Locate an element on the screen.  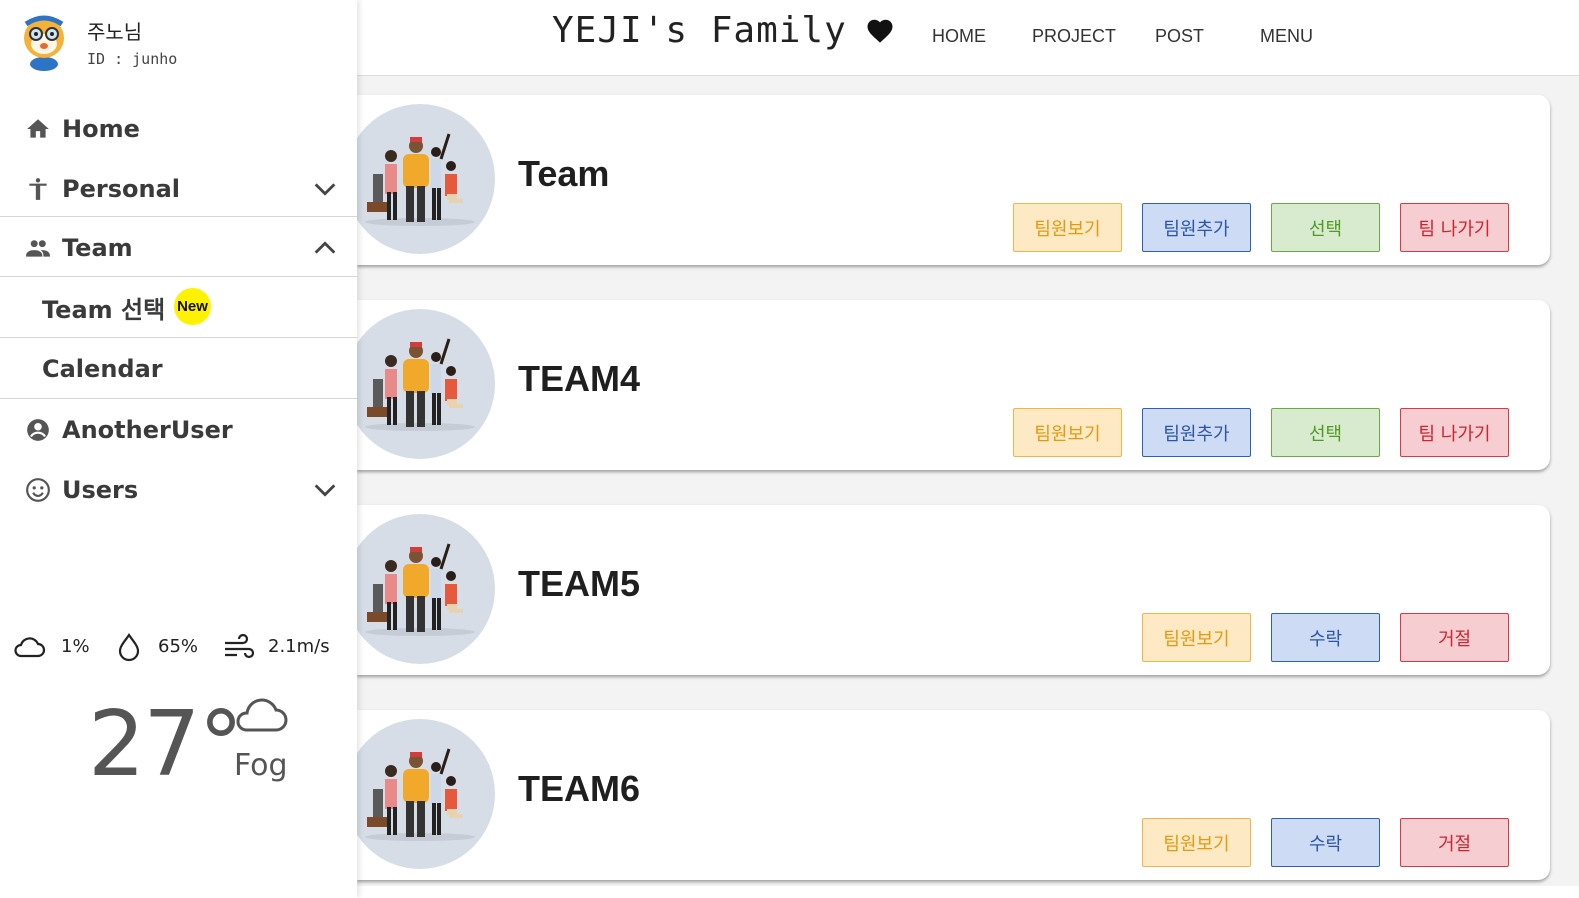
top-navbar: YEJI's Family HOME PROJECT POST MENU is located at coordinates (968, 38).